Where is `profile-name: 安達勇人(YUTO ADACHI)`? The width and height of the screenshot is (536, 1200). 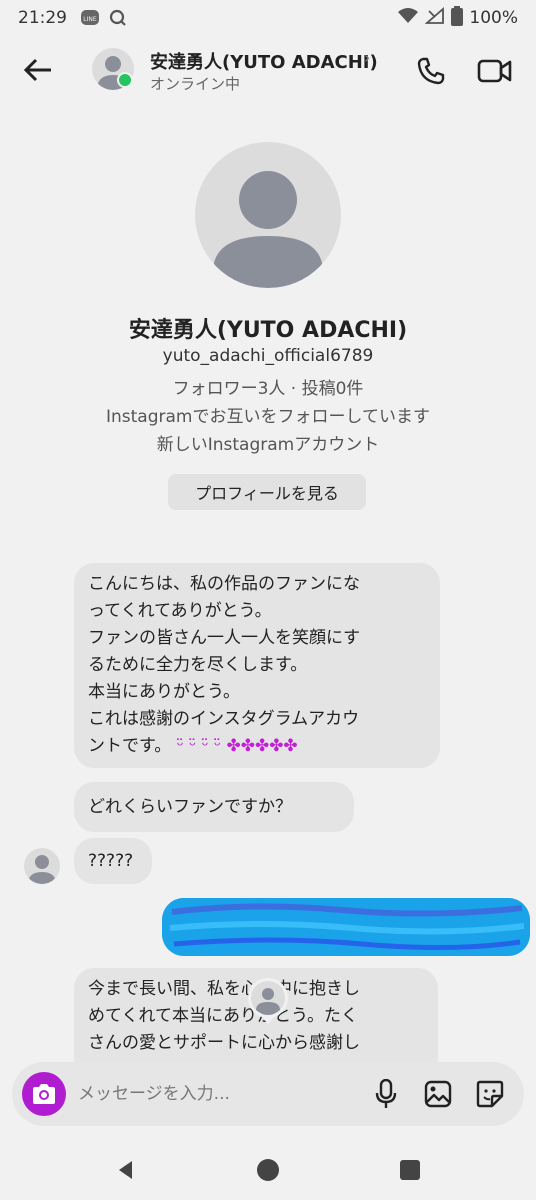
profile-name: 安達勇人(YUTO ADACHI) is located at coordinates (268, 330).